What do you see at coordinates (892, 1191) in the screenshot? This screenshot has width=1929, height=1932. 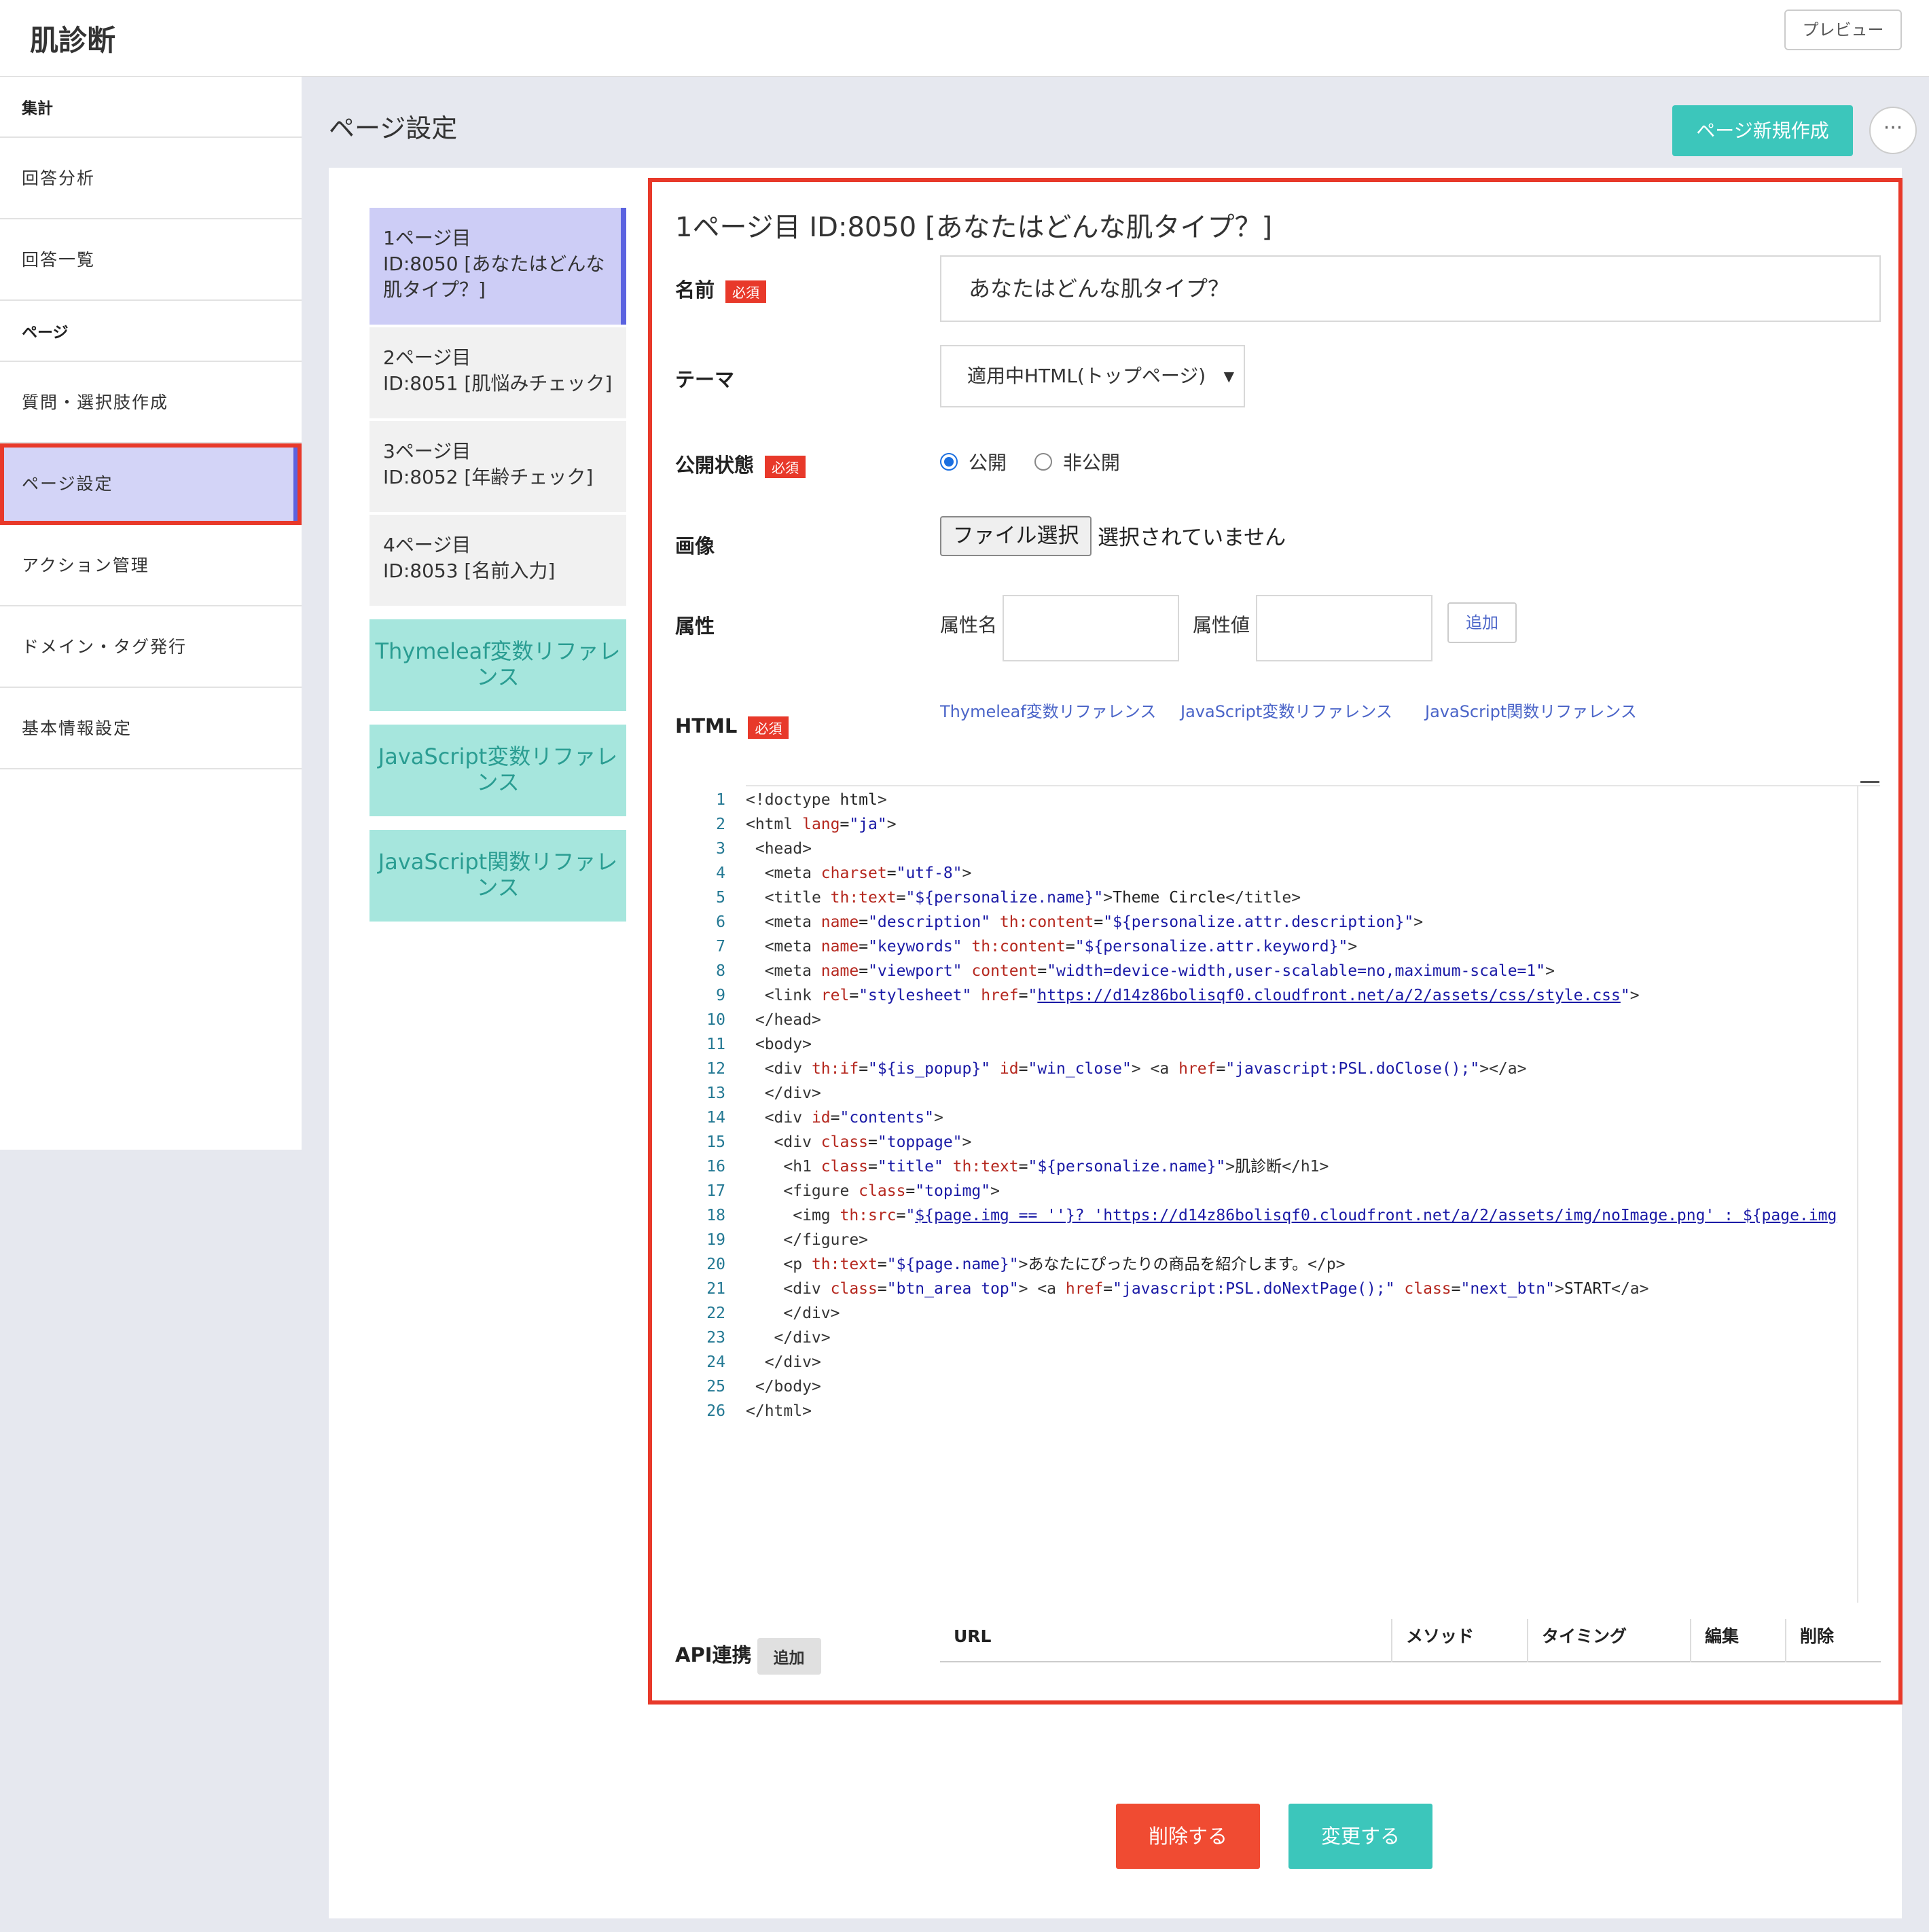 I see `code-text: <figure class="topimg">` at bounding box center [892, 1191].